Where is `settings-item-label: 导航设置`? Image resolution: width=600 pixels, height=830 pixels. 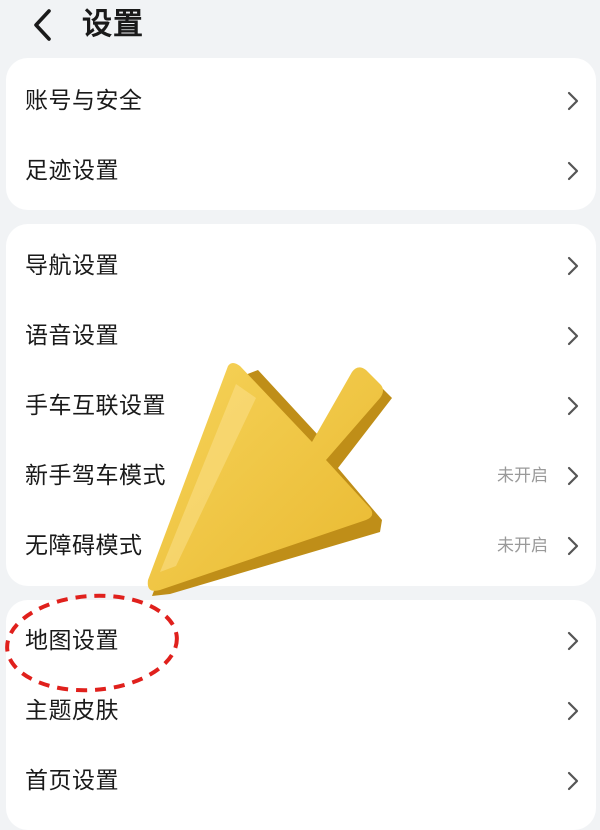
settings-item-label: 导航设置 is located at coordinates (72, 266).